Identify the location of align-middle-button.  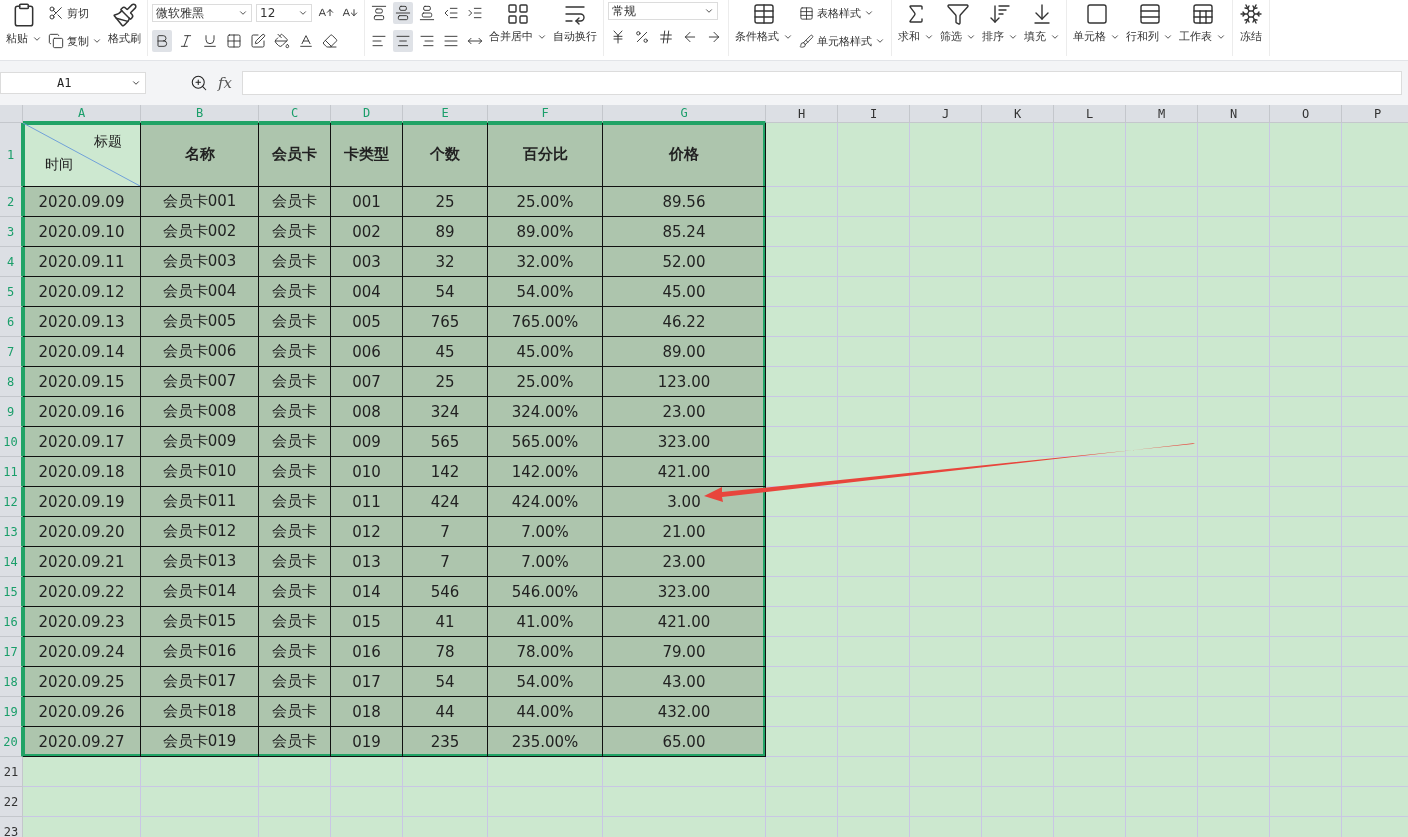
(403, 13).